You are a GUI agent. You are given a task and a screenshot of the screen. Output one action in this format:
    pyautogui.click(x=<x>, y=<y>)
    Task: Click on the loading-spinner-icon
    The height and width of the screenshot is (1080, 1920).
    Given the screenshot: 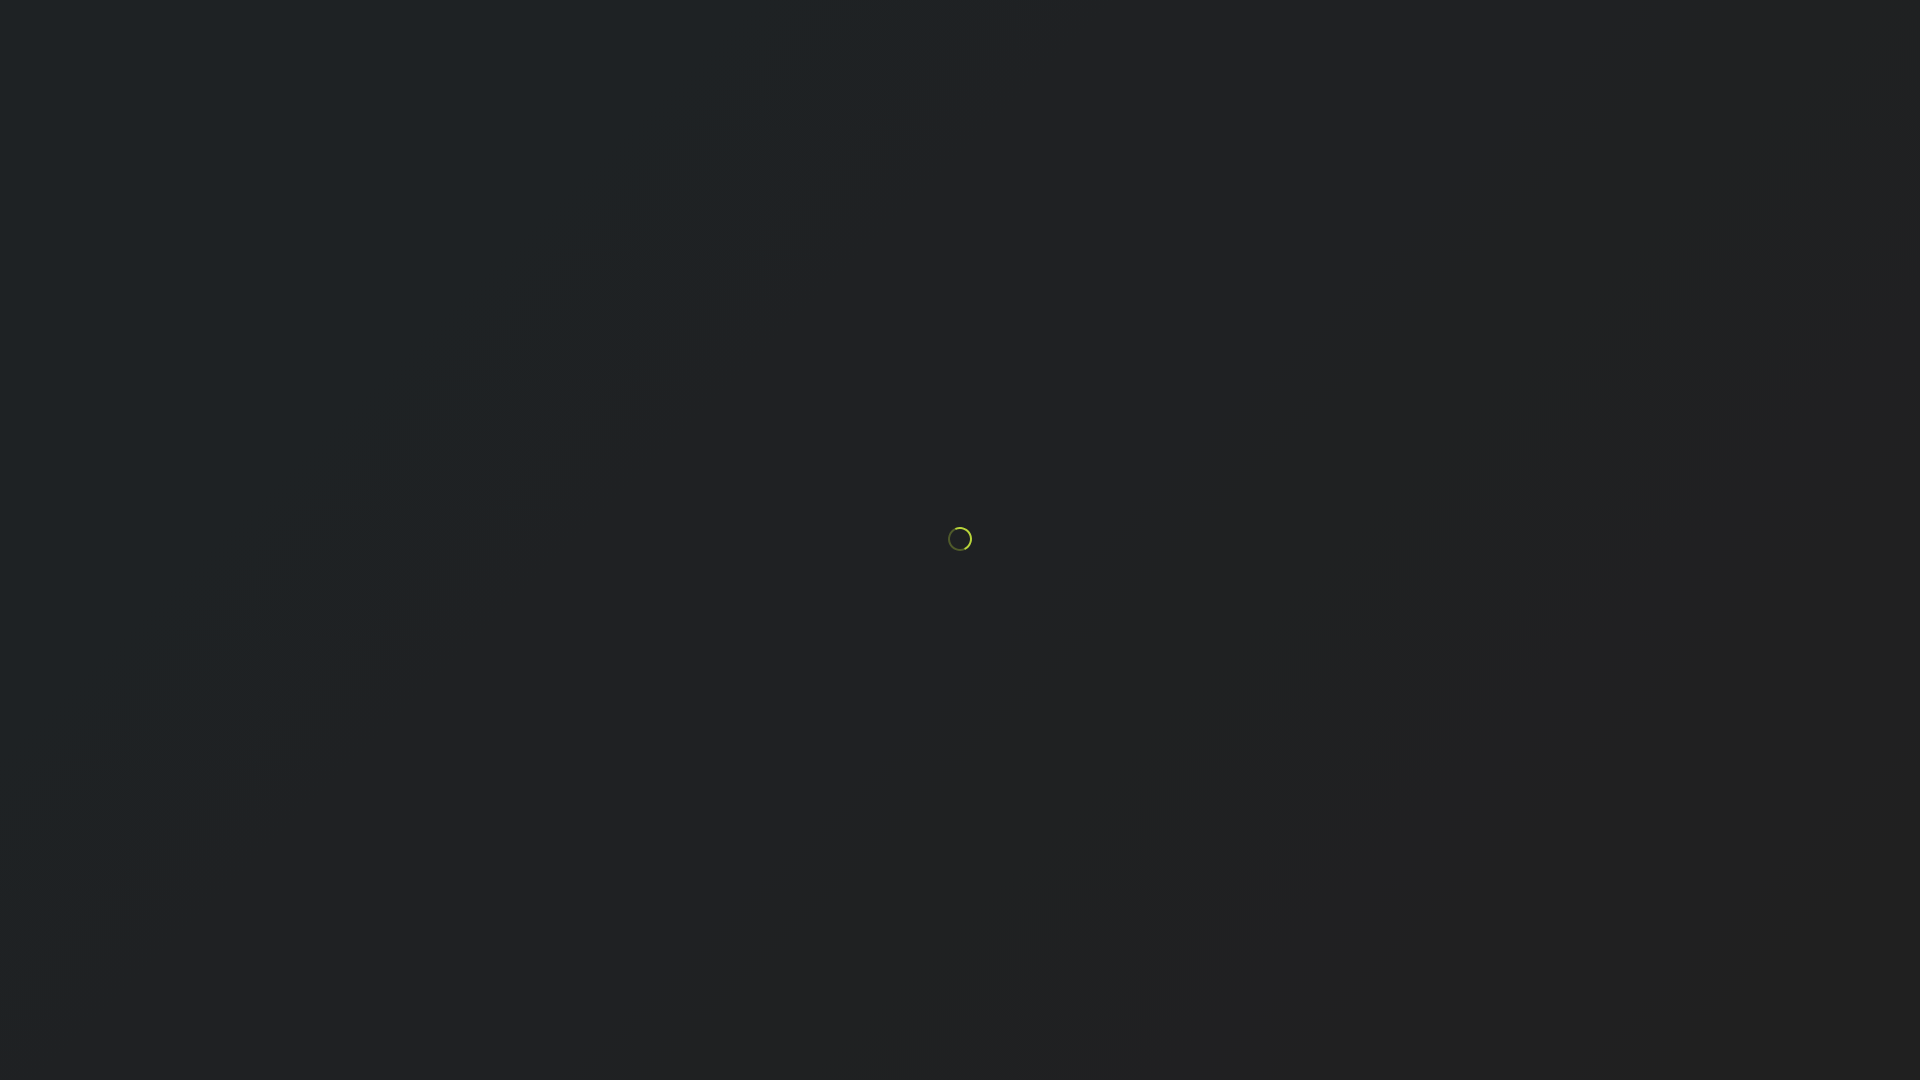 What is the action you would take?
    pyautogui.click(x=960, y=539)
    